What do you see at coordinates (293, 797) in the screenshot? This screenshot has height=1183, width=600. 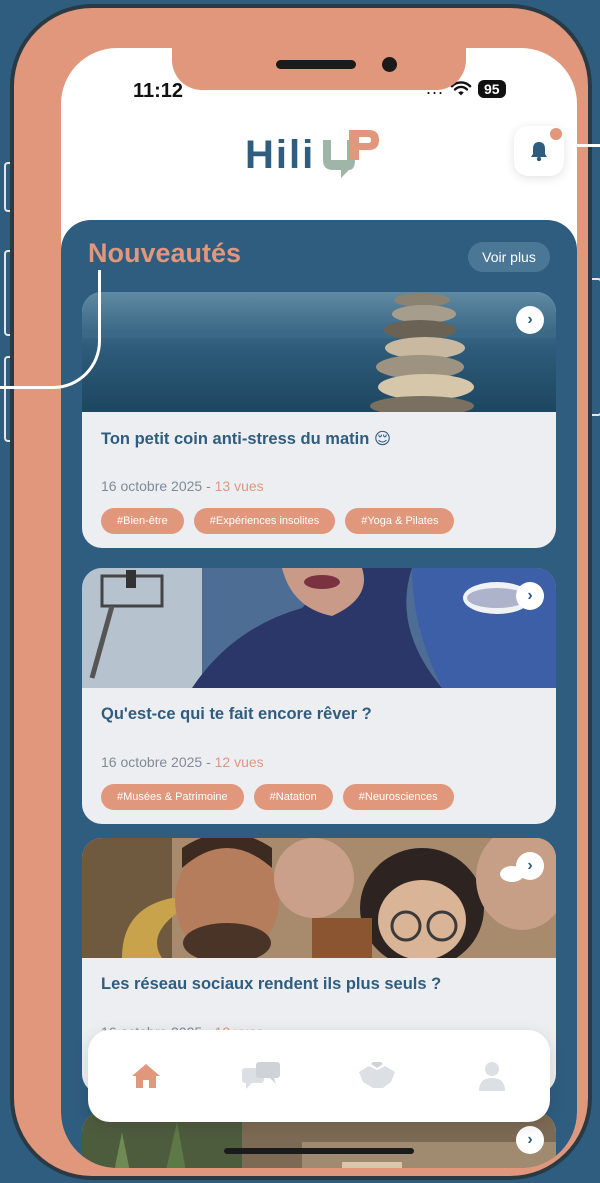 I see `tag-chip: #Natation` at bounding box center [293, 797].